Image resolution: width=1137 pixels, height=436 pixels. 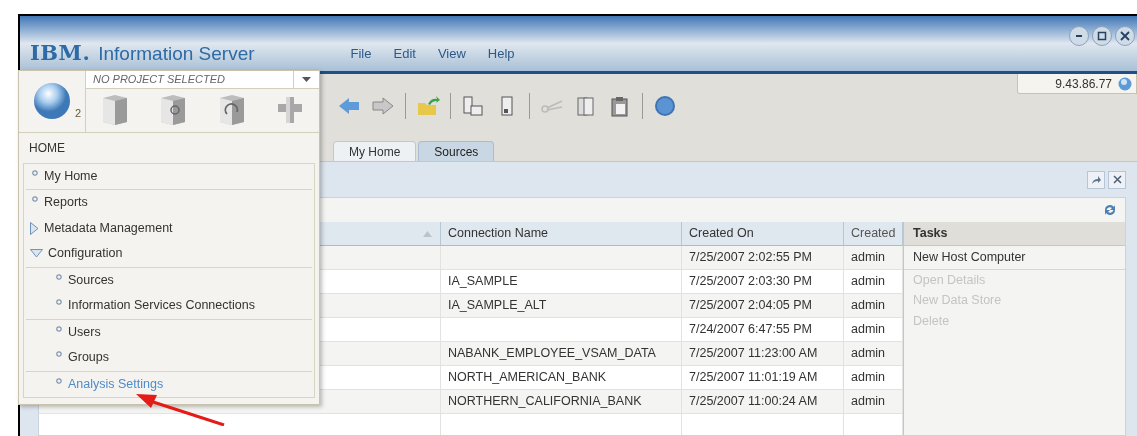 I want to click on table-cell-text: IA_SAMPLE_ALT, so click(x=497, y=306).